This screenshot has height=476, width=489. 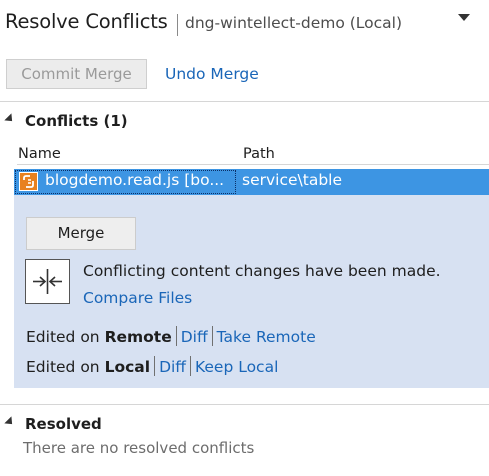 What do you see at coordinates (253, 164) in the screenshot?
I see `column-header-divider` at bounding box center [253, 164].